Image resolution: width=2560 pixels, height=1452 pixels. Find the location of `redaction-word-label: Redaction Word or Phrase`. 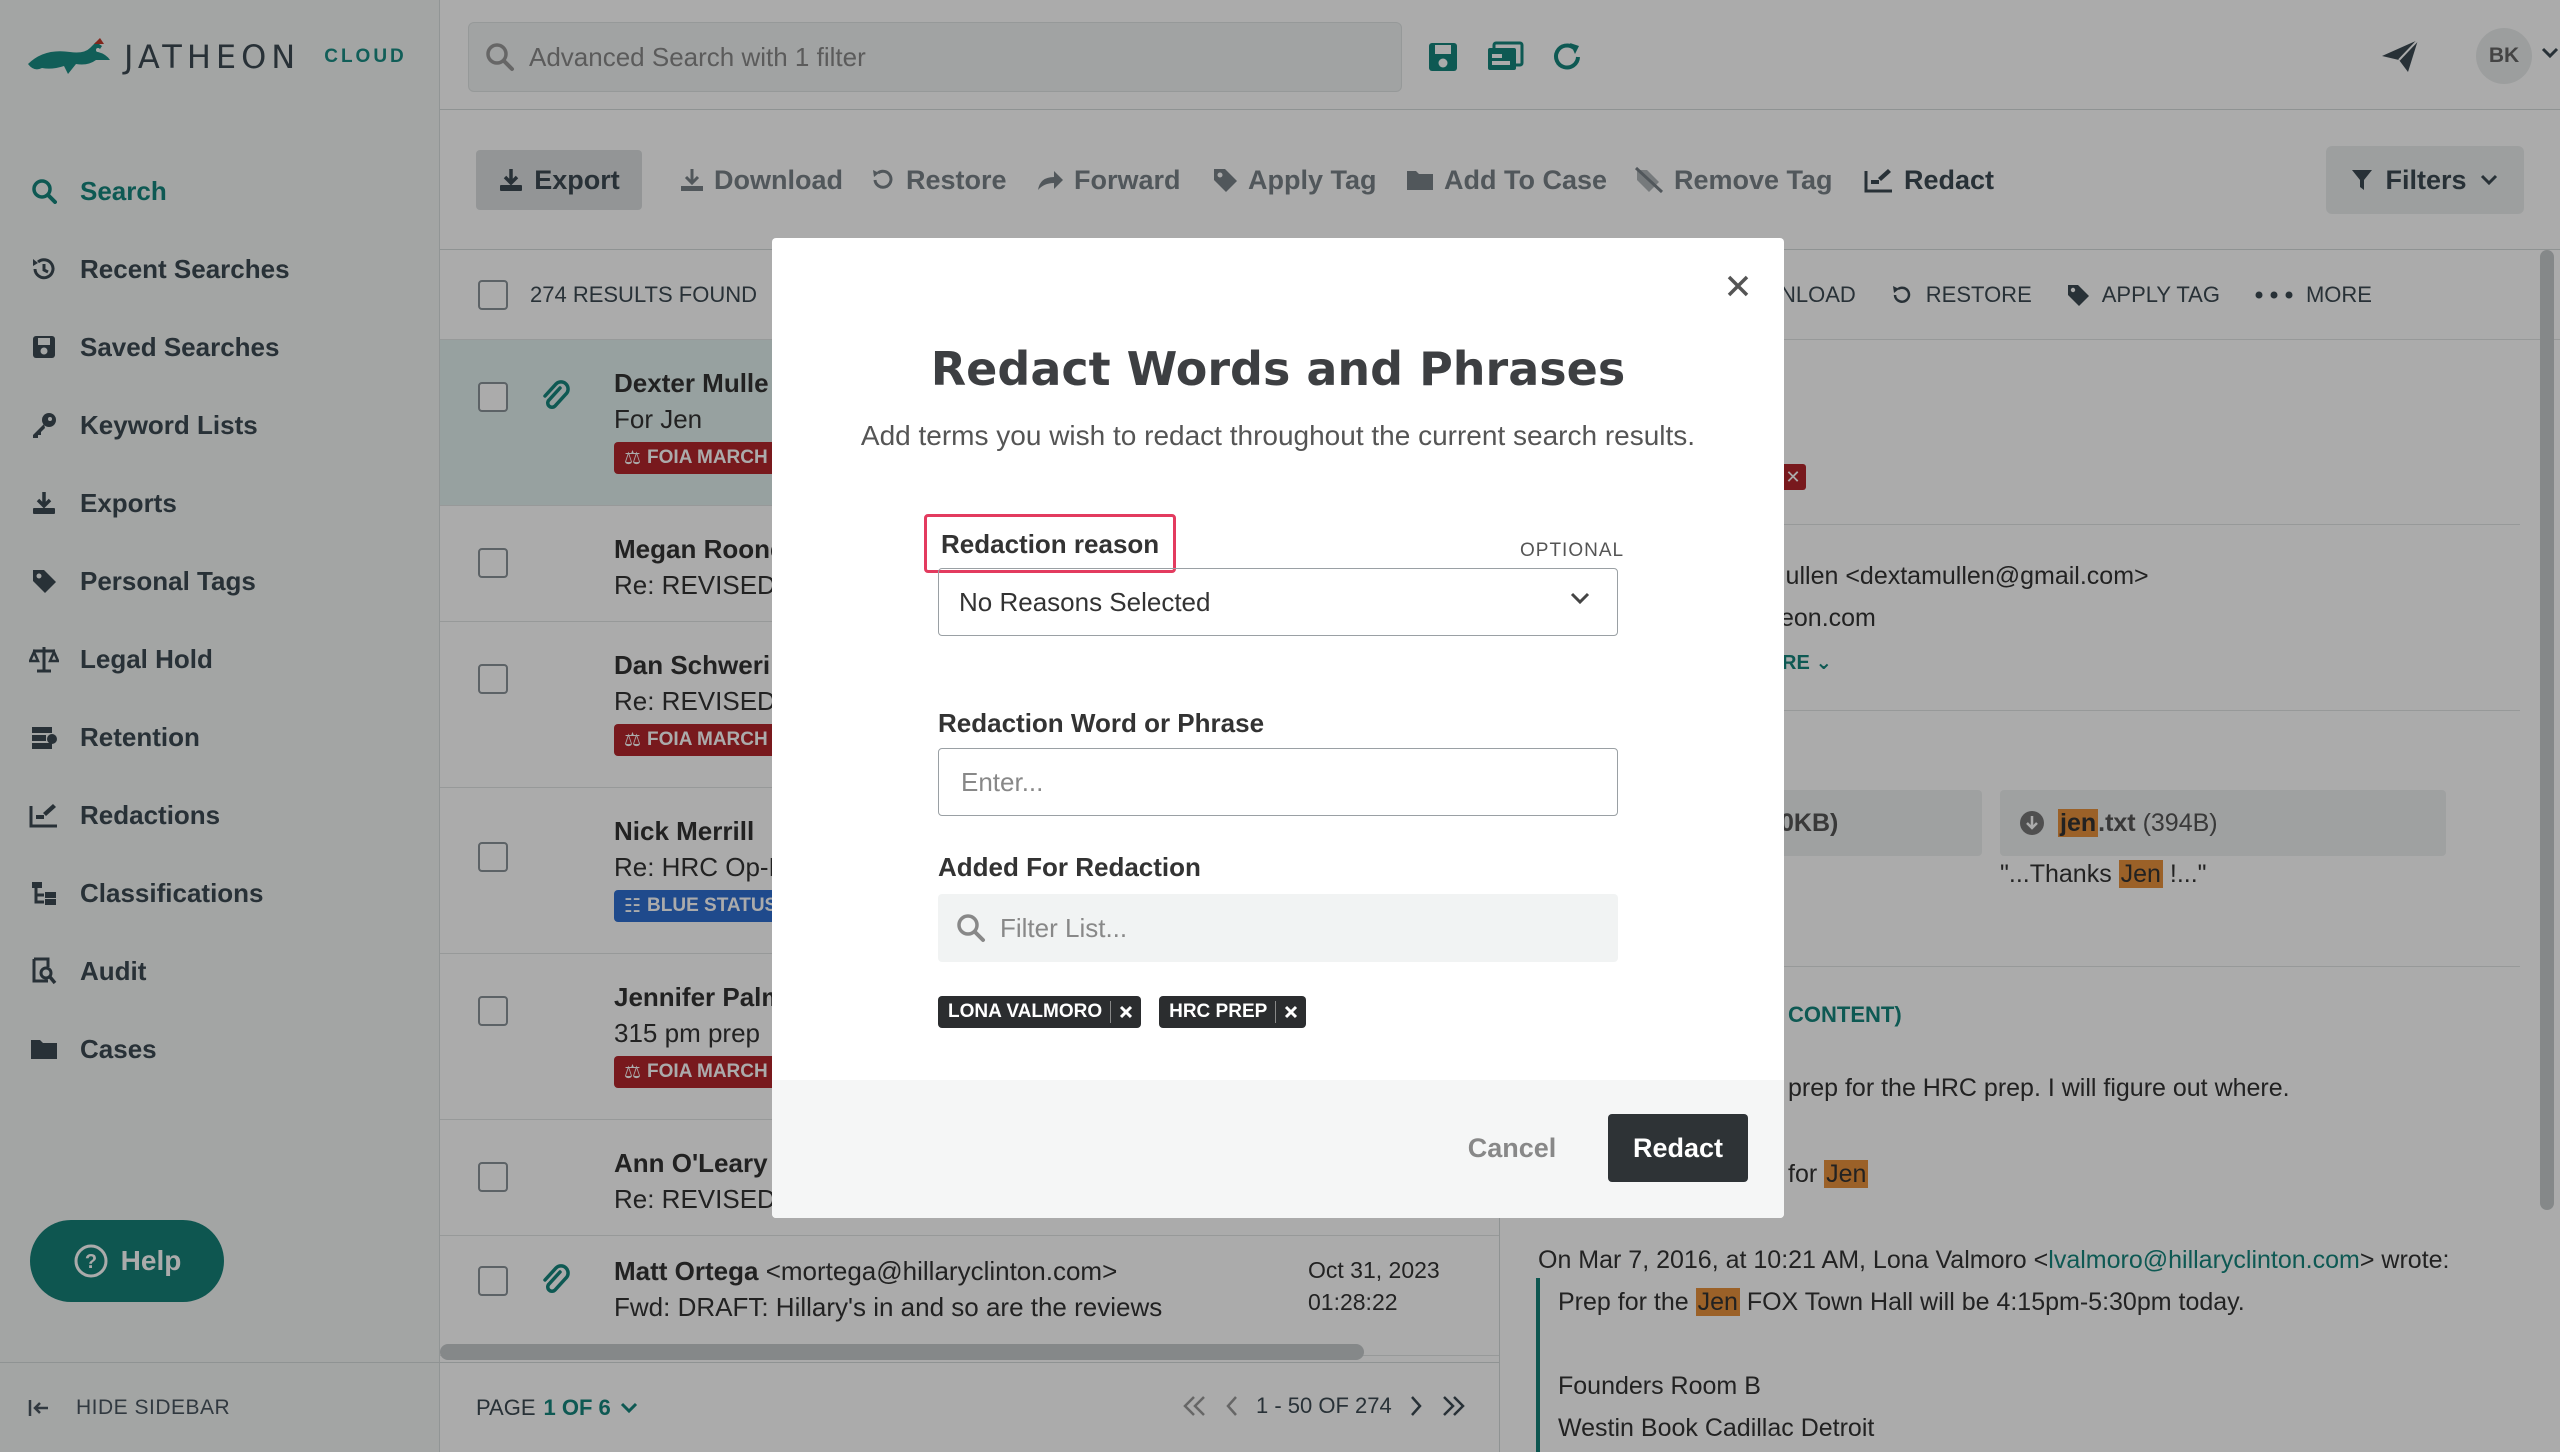

redaction-word-label: Redaction Word or Phrase is located at coordinates (1101, 723).